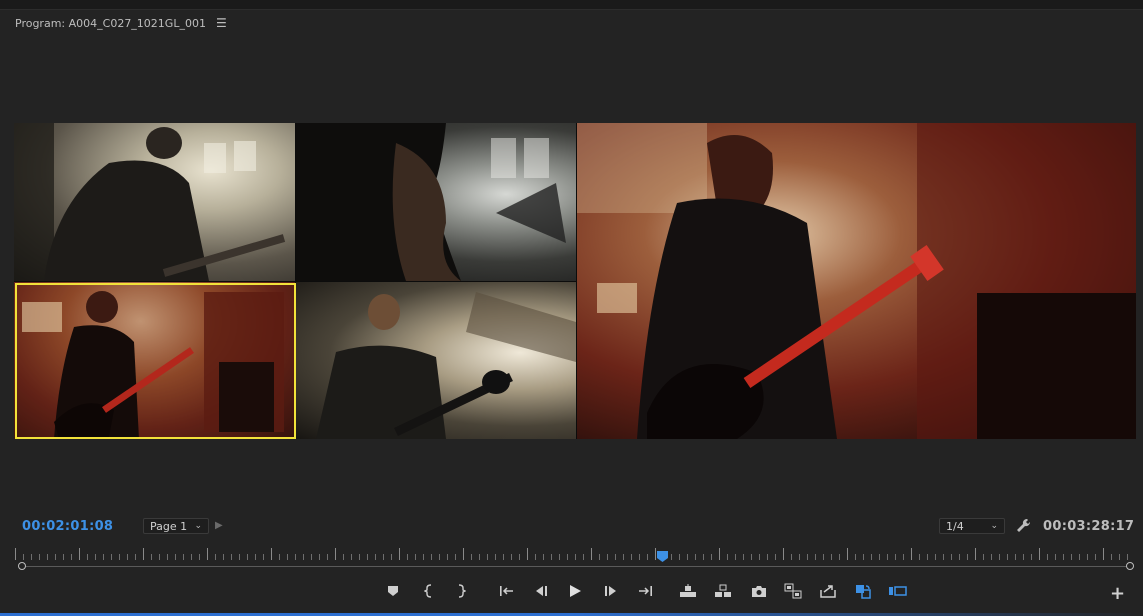 Image resolution: width=1143 pixels, height=616 pixels. Describe the element at coordinates (662, 554) in the screenshot. I see `playhead-icon` at that location.